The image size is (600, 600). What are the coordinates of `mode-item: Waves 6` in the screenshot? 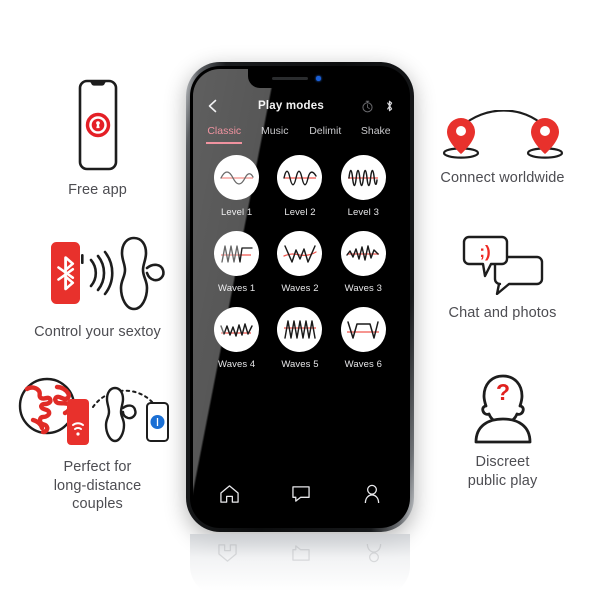 It's located at (363, 338).